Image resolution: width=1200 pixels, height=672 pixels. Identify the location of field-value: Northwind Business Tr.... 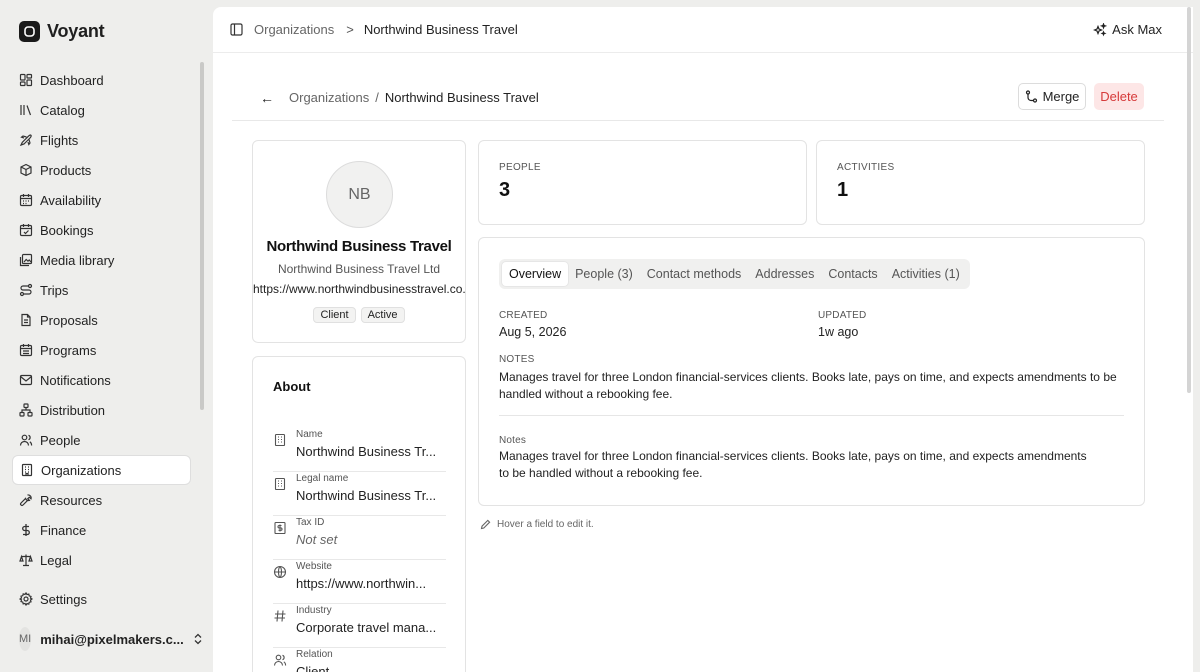
(366, 495).